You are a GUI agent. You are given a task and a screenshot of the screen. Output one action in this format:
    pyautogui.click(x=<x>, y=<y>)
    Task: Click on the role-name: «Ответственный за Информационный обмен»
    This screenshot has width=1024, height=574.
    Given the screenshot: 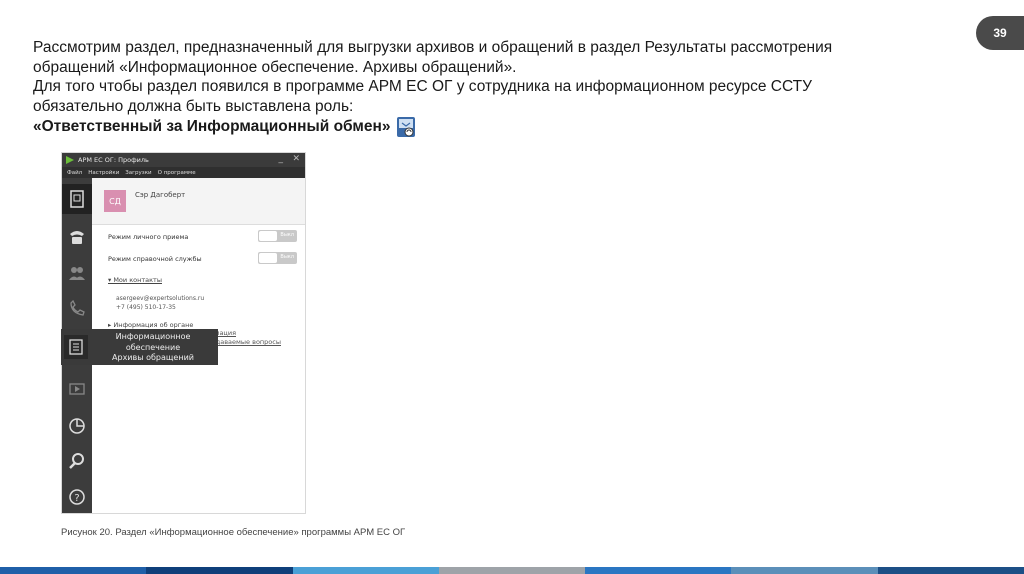 What is the action you would take?
    pyautogui.click(x=212, y=127)
    